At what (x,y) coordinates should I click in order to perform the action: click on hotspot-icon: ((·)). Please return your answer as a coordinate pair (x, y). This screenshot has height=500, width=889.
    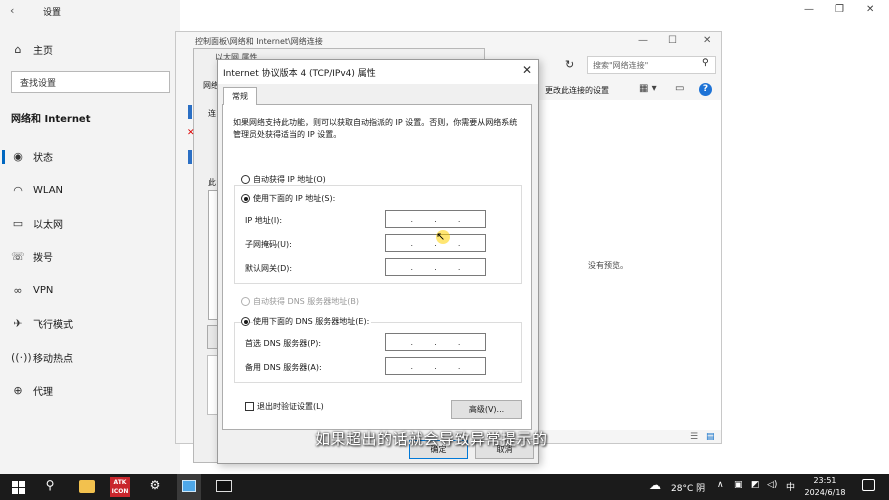
    Looking at the image, I should click on (21, 357).